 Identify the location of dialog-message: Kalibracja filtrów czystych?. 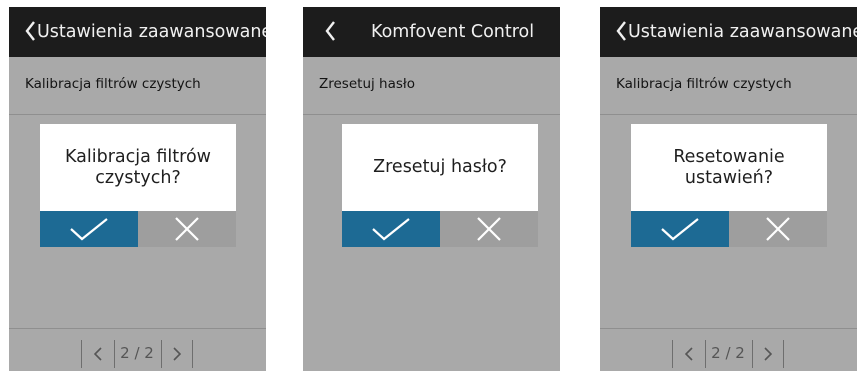
(138, 167).